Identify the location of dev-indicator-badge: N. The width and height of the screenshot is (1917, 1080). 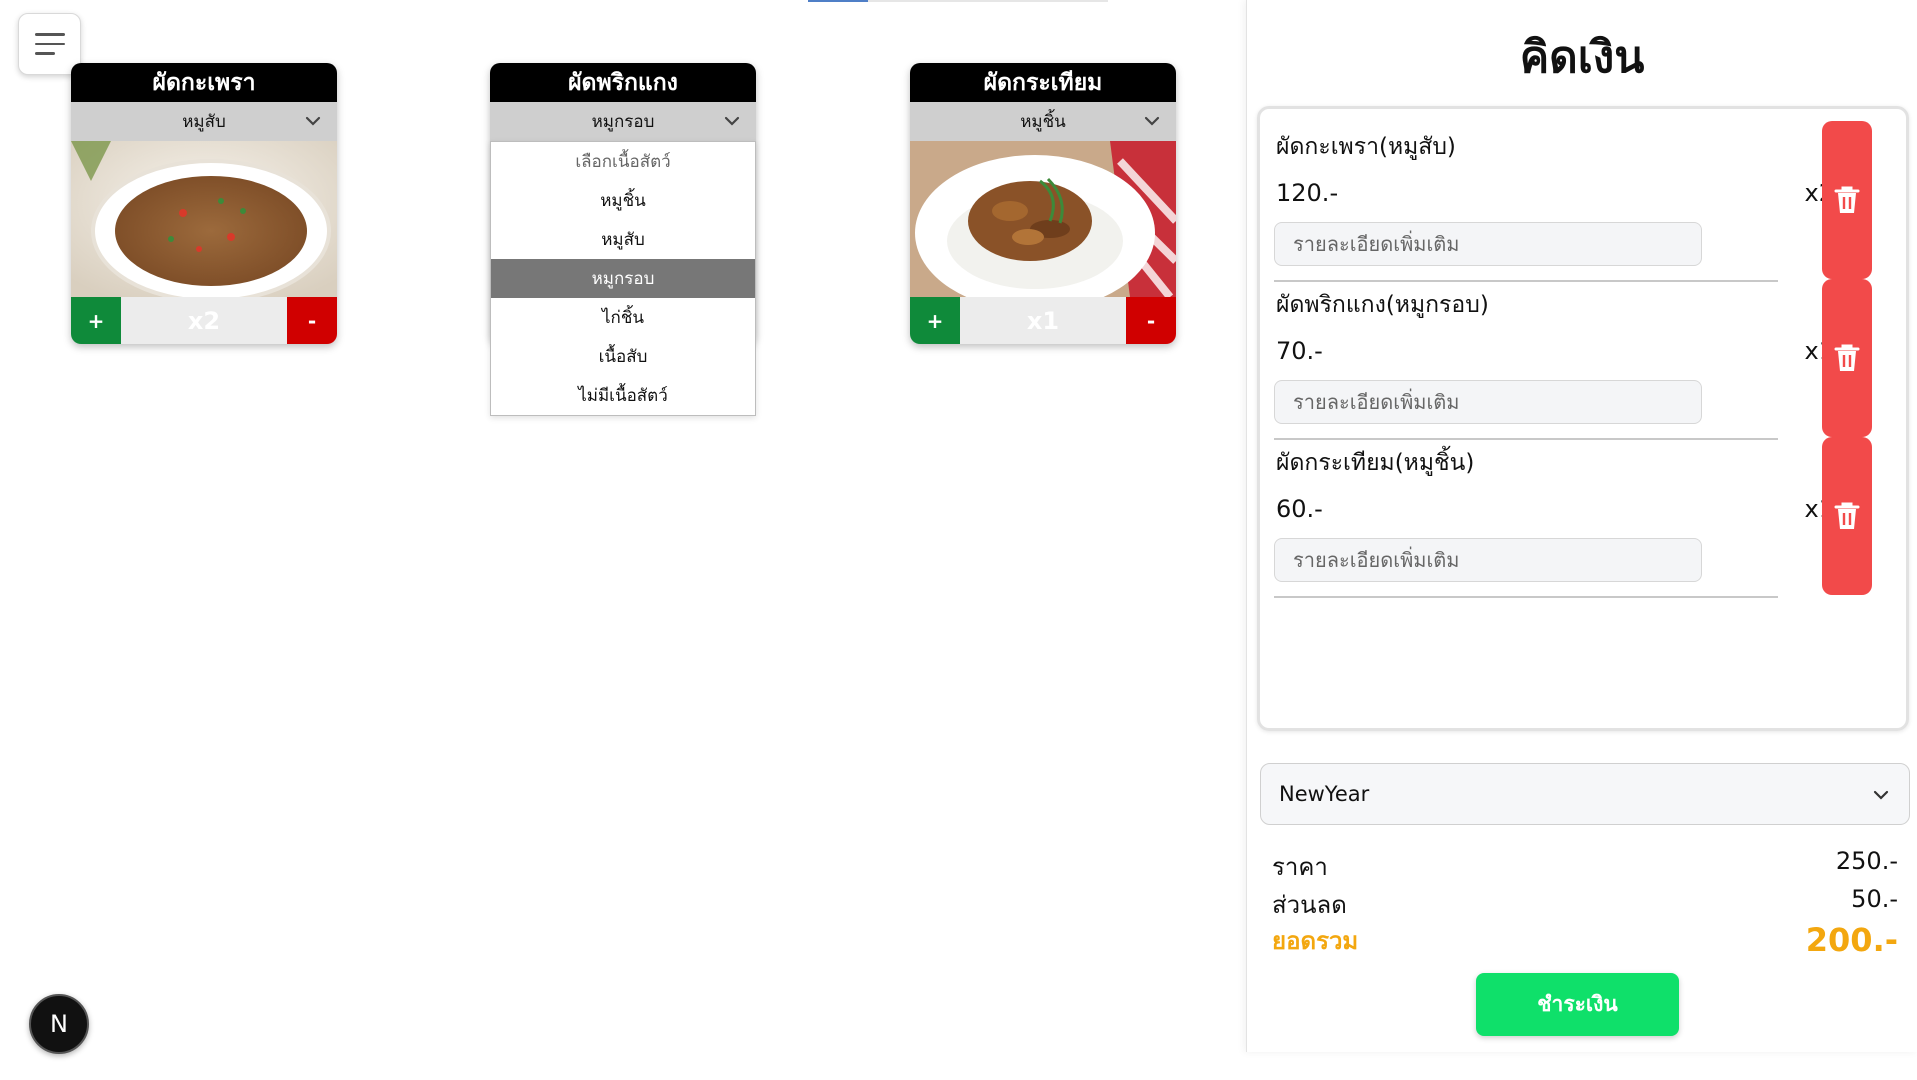
(59, 1024).